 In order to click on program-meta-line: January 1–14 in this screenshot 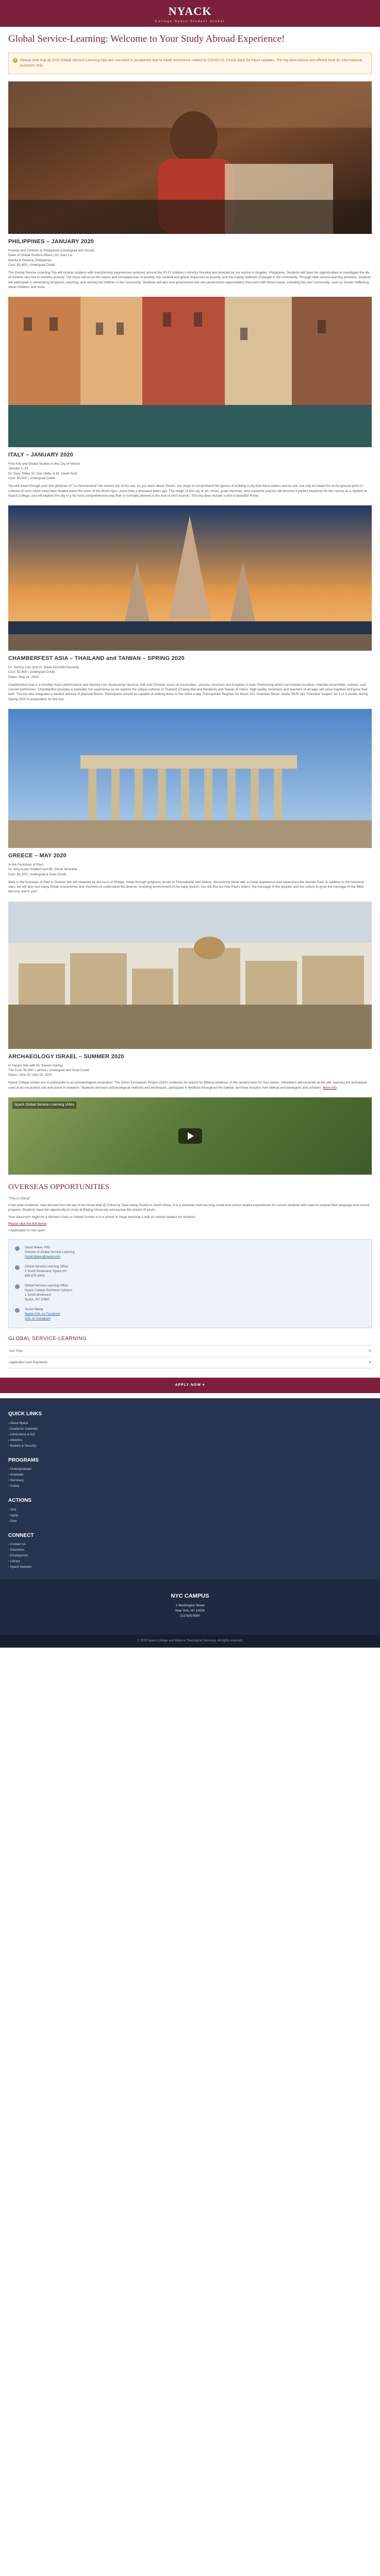, I will do `click(18, 469)`.